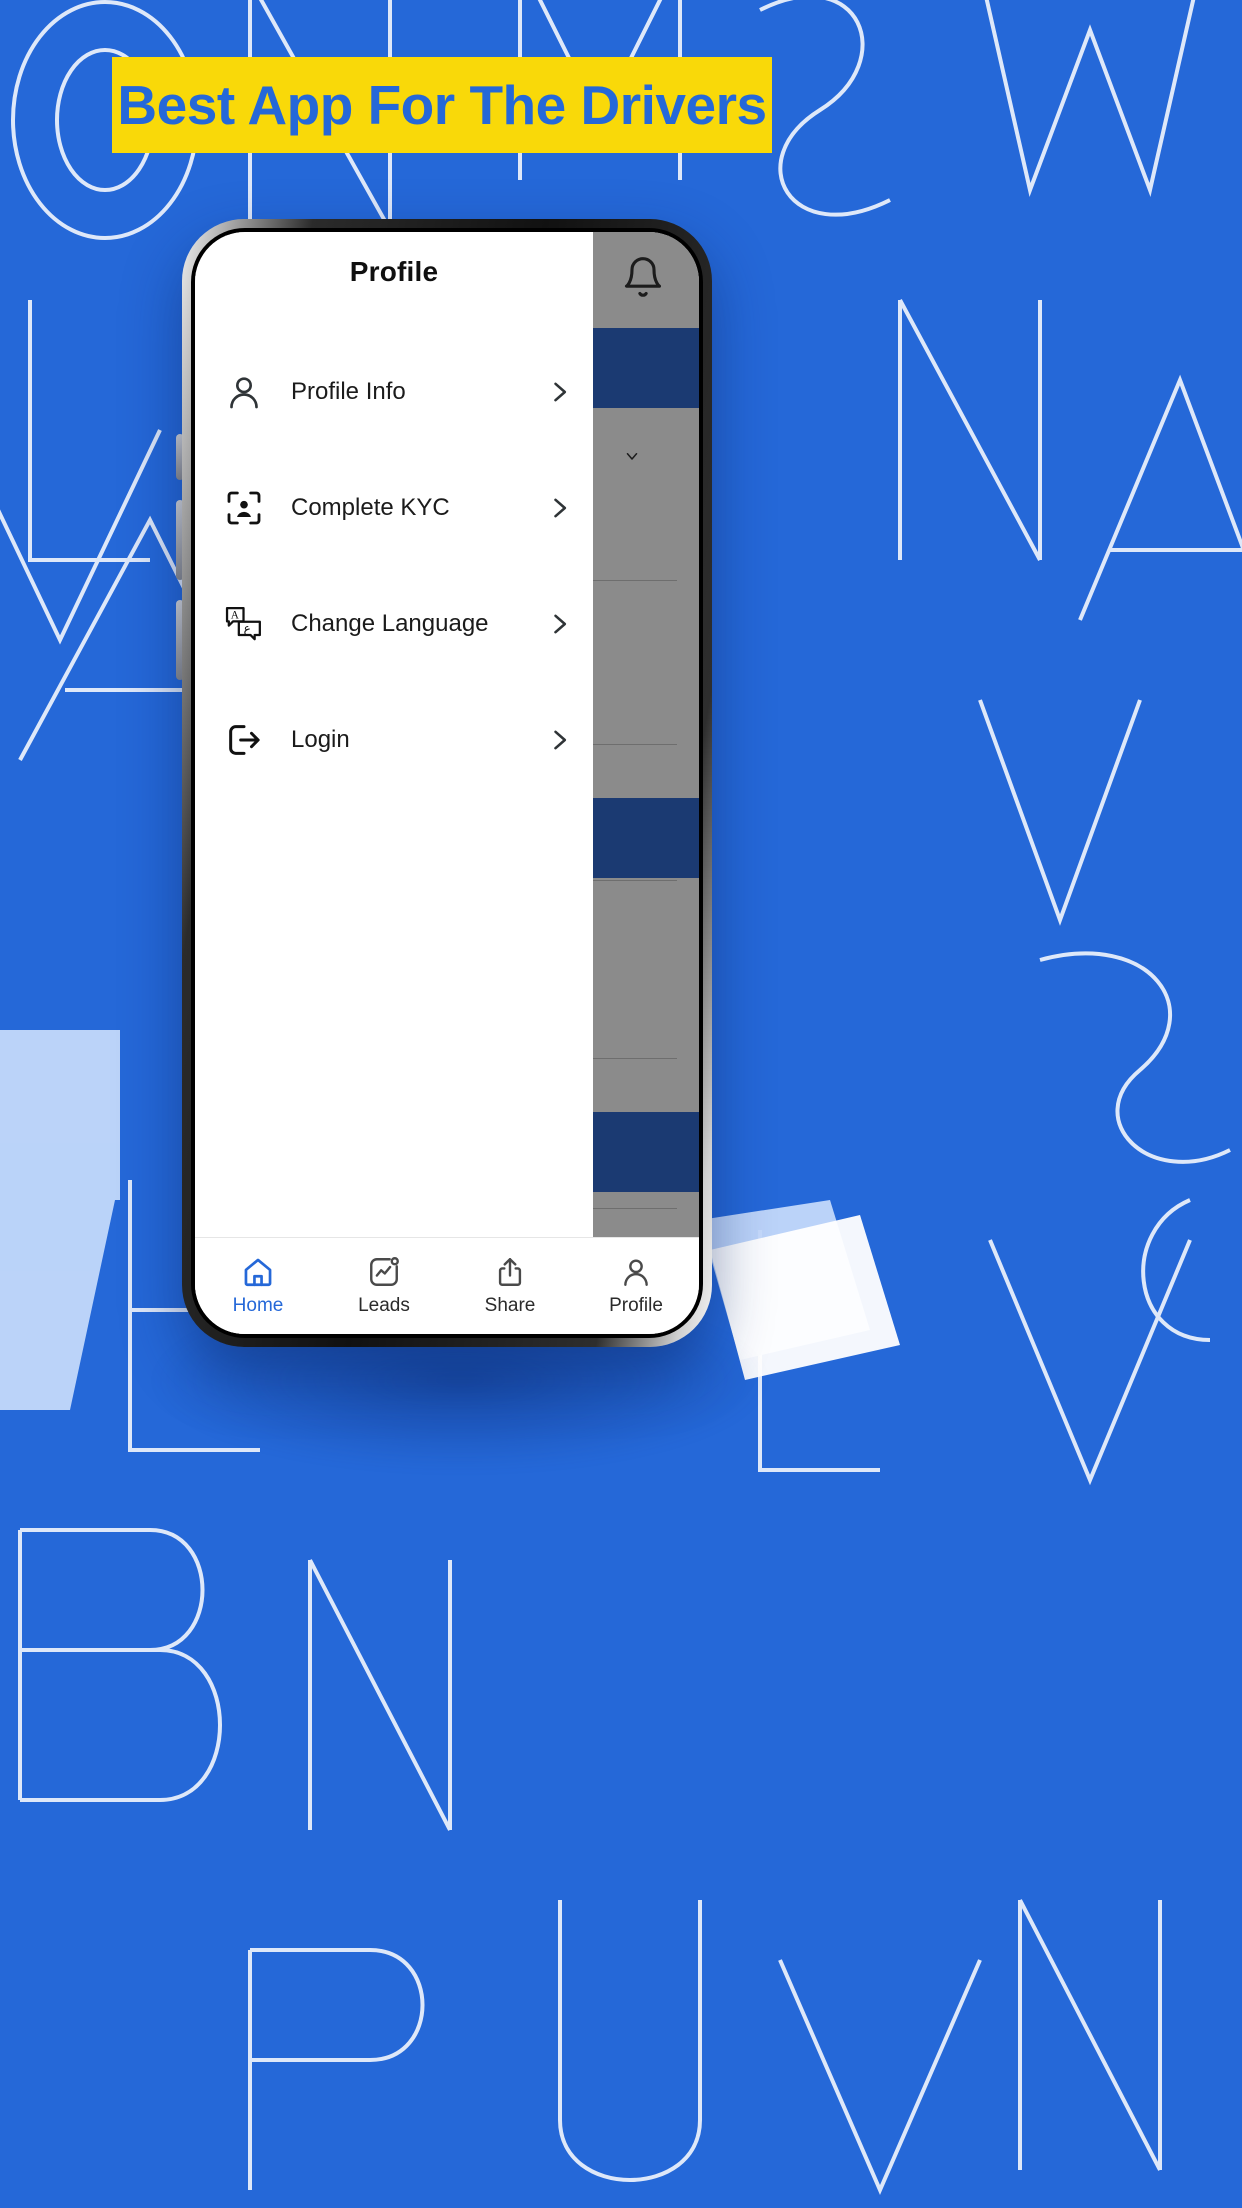 The width and height of the screenshot is (1242, 2208). I want to click on nav-item-label: Leads, so click(384, 1305).